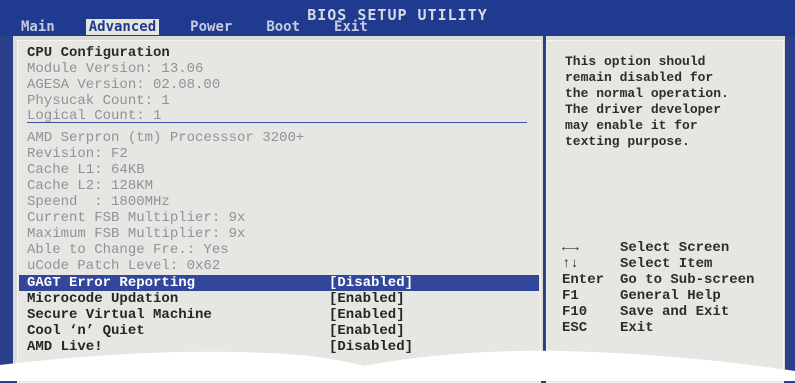 The width and height of the screenshot is (795, 383). Describe the element at coordinates (575, 328) in the screenshot. I see `key-label: ESC` at that location.